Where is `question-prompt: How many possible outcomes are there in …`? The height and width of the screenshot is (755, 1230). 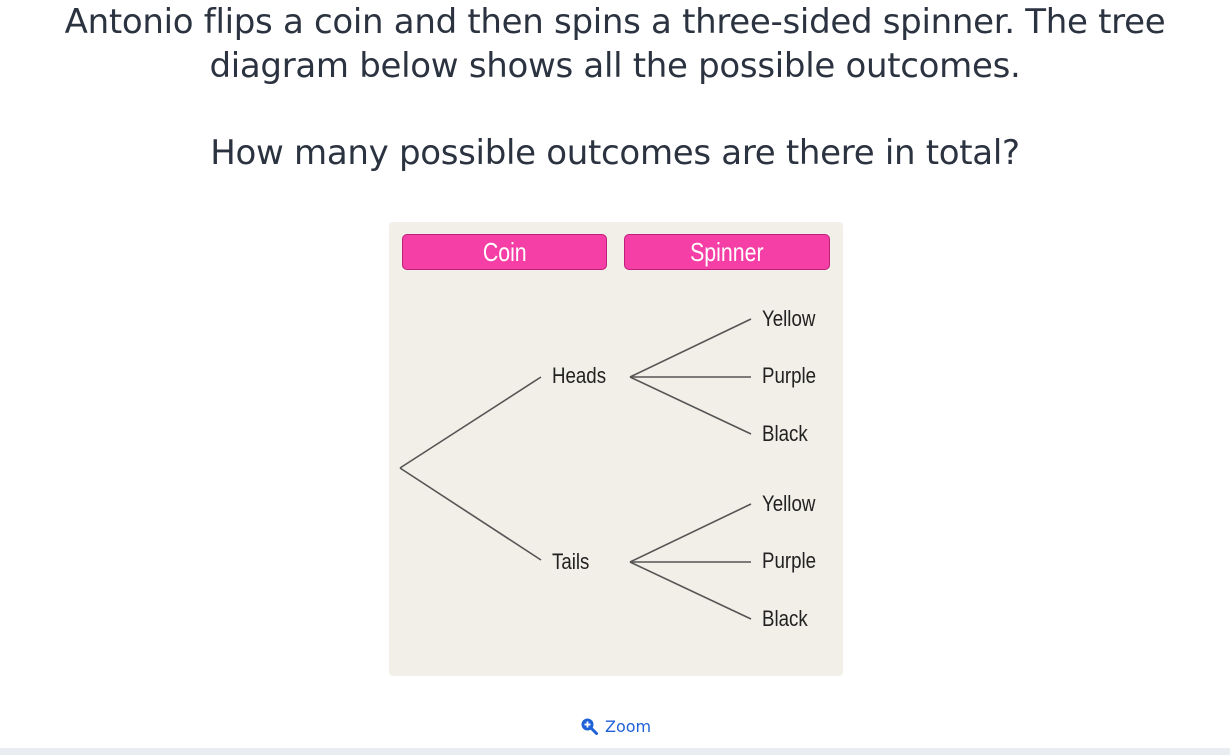 question-prompt: How many possible outcomes are there in … is located at coordinates (615, 153).